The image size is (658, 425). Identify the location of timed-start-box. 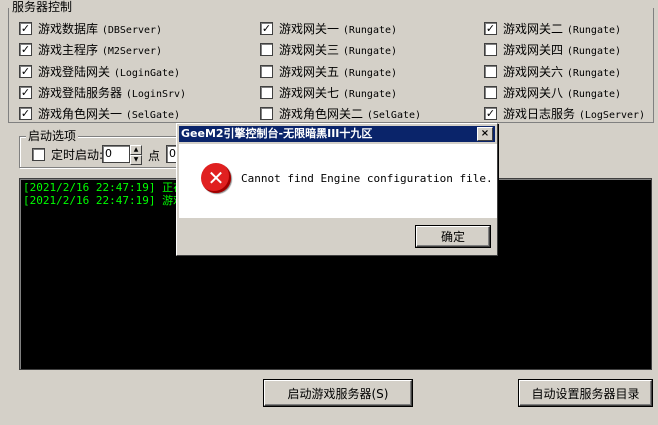
(38, 154).